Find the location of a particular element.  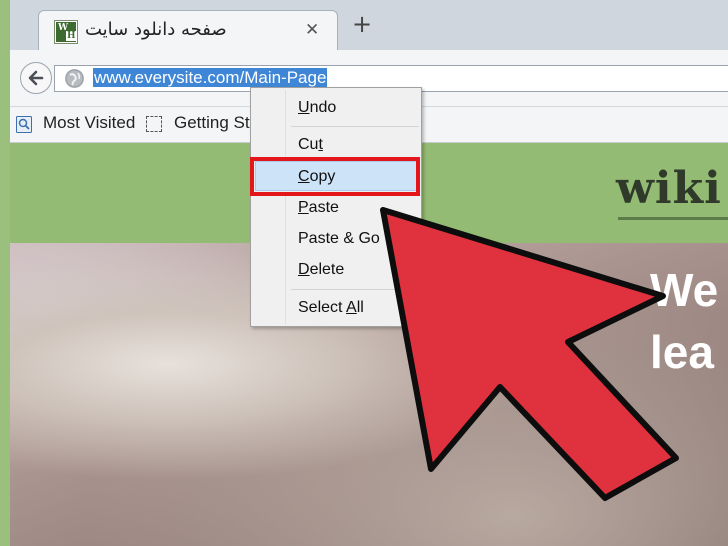

menu-item-paste: Paste is located at coordinates (318, 208).